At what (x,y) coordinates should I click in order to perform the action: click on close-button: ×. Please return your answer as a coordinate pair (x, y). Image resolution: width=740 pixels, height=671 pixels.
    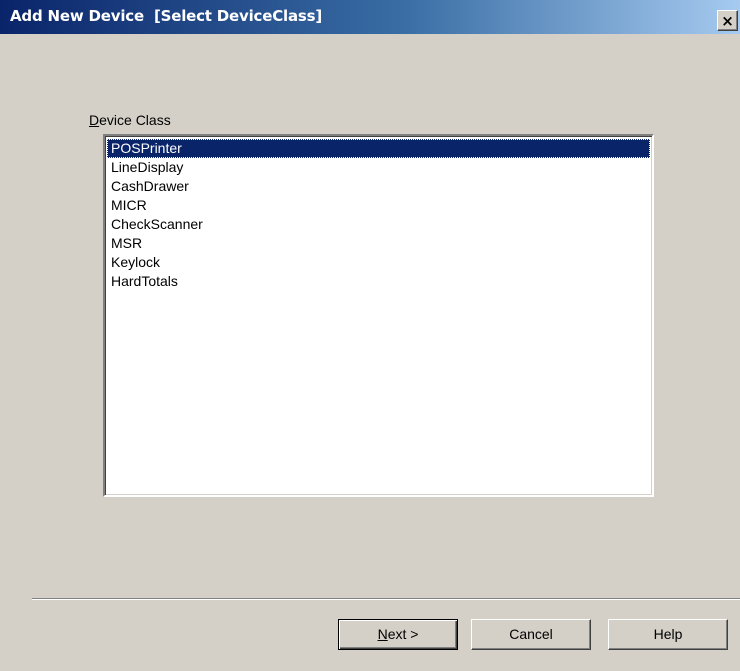
    Looking at the image, I should click on (727, 20).